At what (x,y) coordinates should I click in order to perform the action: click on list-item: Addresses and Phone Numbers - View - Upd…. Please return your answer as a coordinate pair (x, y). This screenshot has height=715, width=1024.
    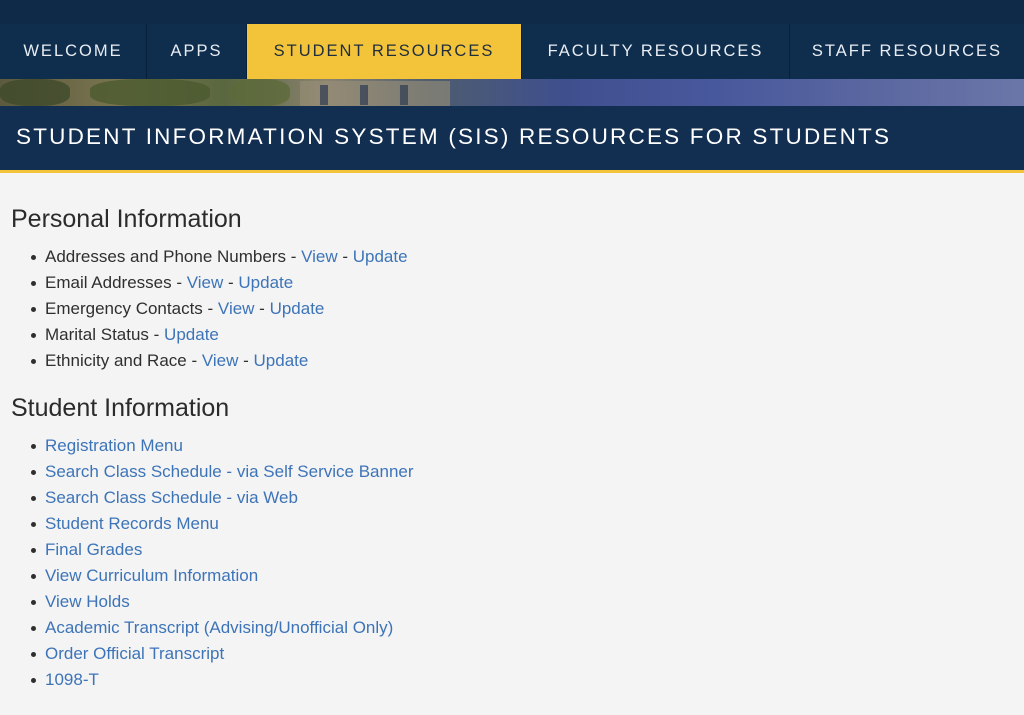
    Looking at the image, I should click on (521, 257).